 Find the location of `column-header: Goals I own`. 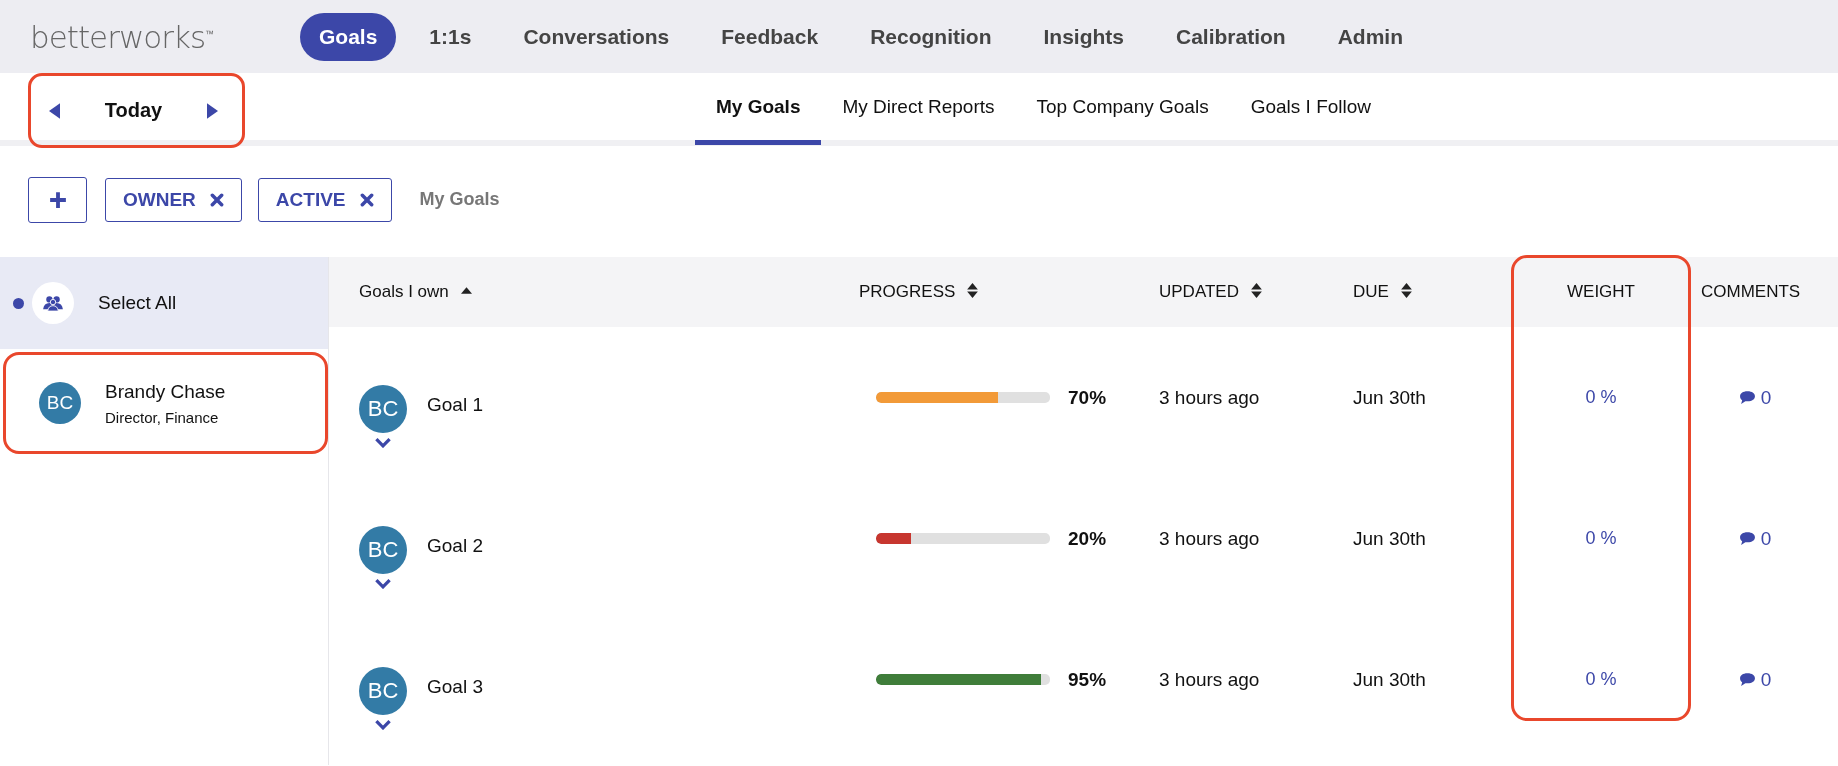

column-header: Goals I own is located at coordinates (404, 292).